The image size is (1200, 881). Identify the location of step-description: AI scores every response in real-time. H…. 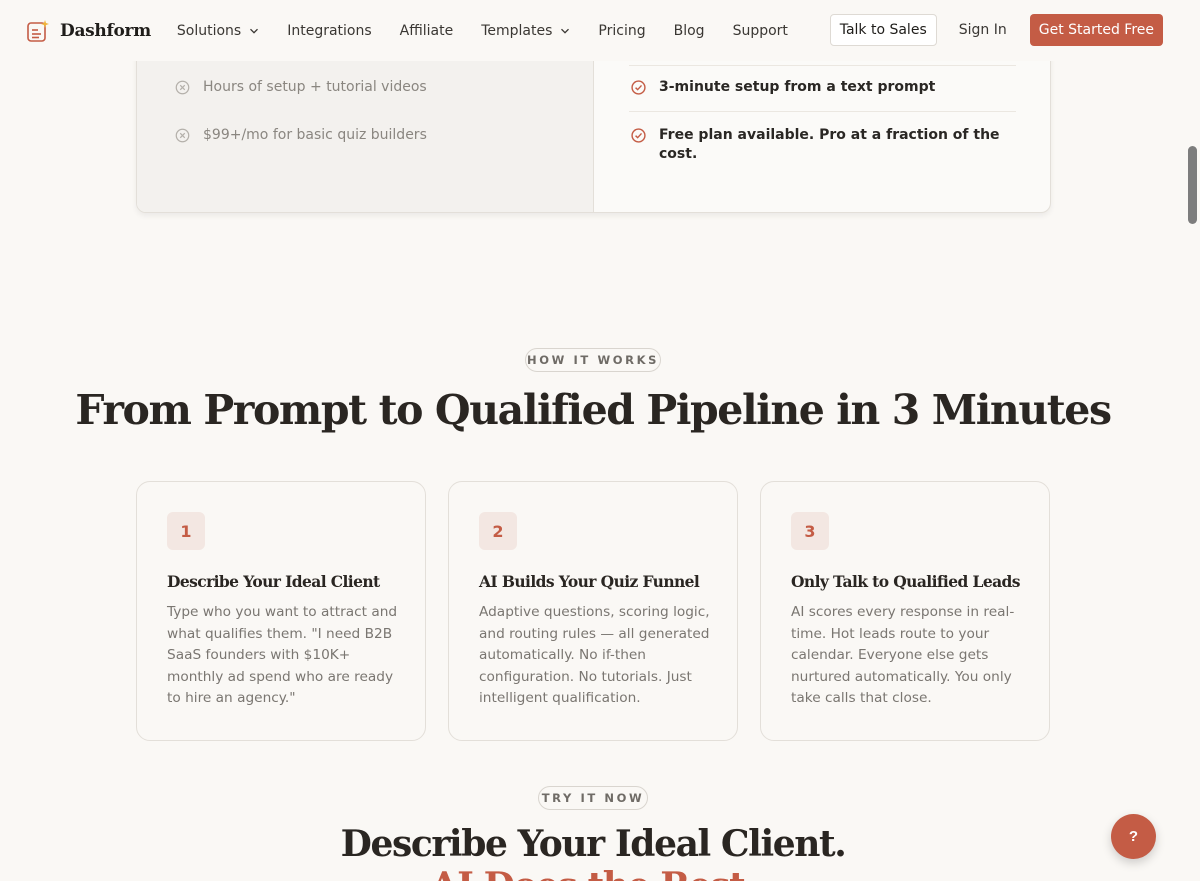
(903, 655).